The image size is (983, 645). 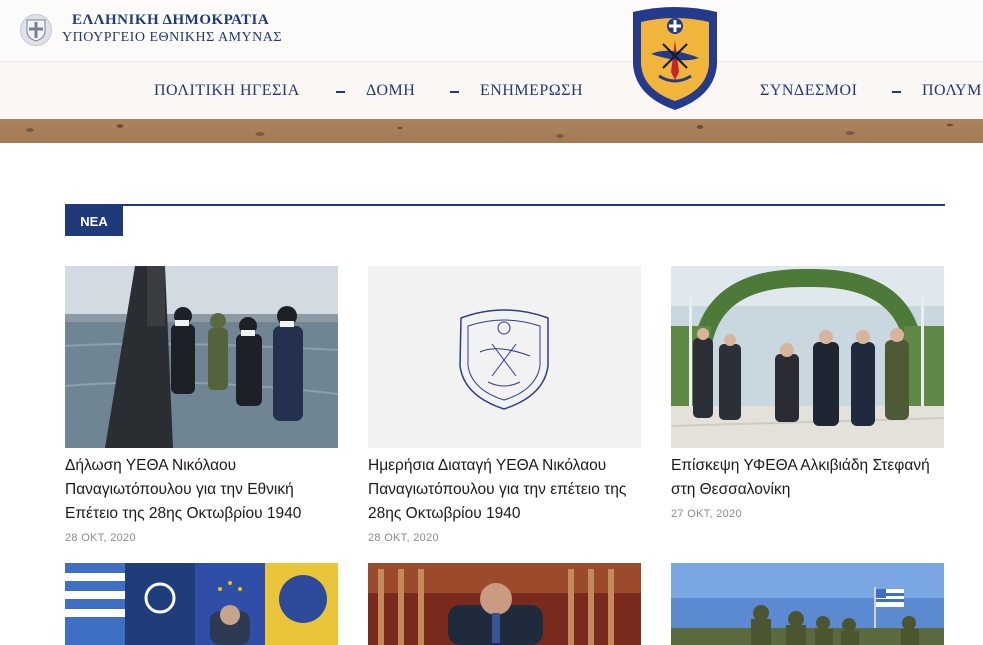 What do you see at coordinates (807, 604) in the screenshot?
I see `news-image-soldiers-flag` at bounding box center [807, 604].